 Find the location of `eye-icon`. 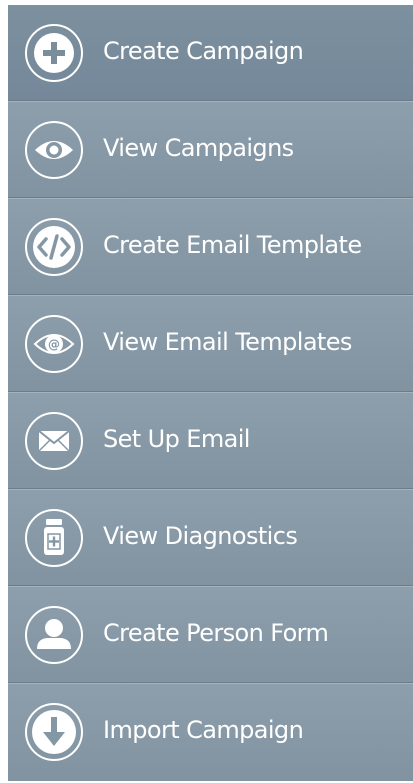

eye-icon is located at coordinates (54, 150).